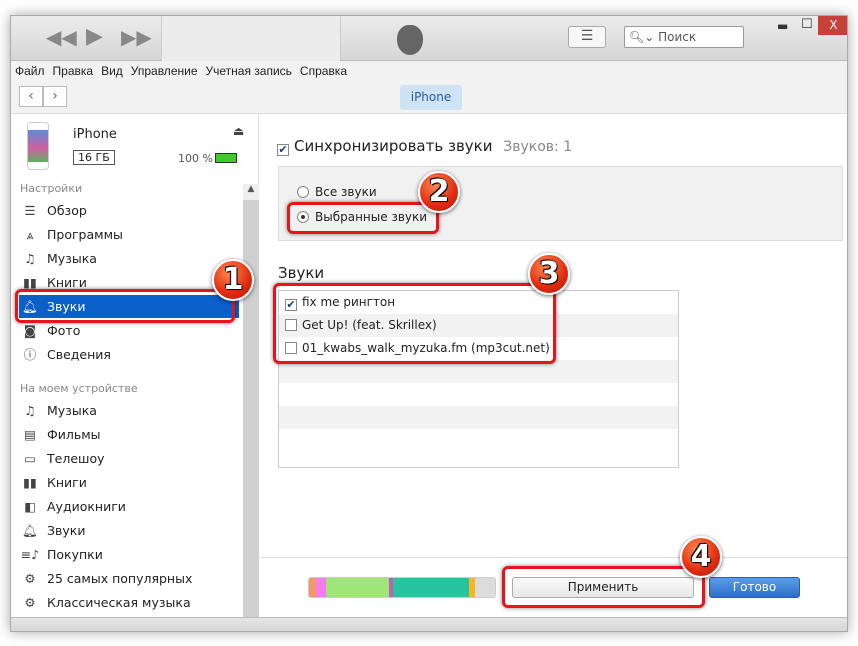 This screenshot has width=858, height=646. What do you see at coordinates (30, 482) in the screenshot?
I see `book-icon: ▮▮` at bounding box center [30, 482].